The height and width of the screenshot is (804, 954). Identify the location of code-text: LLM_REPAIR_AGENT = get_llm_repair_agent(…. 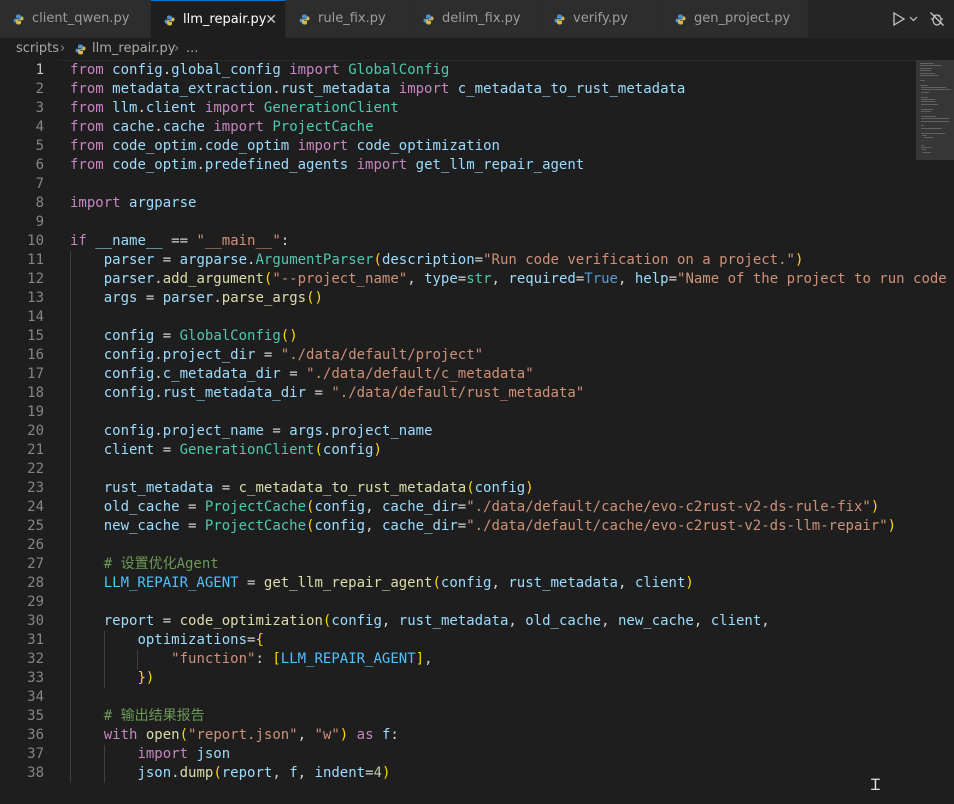
(398, 583).